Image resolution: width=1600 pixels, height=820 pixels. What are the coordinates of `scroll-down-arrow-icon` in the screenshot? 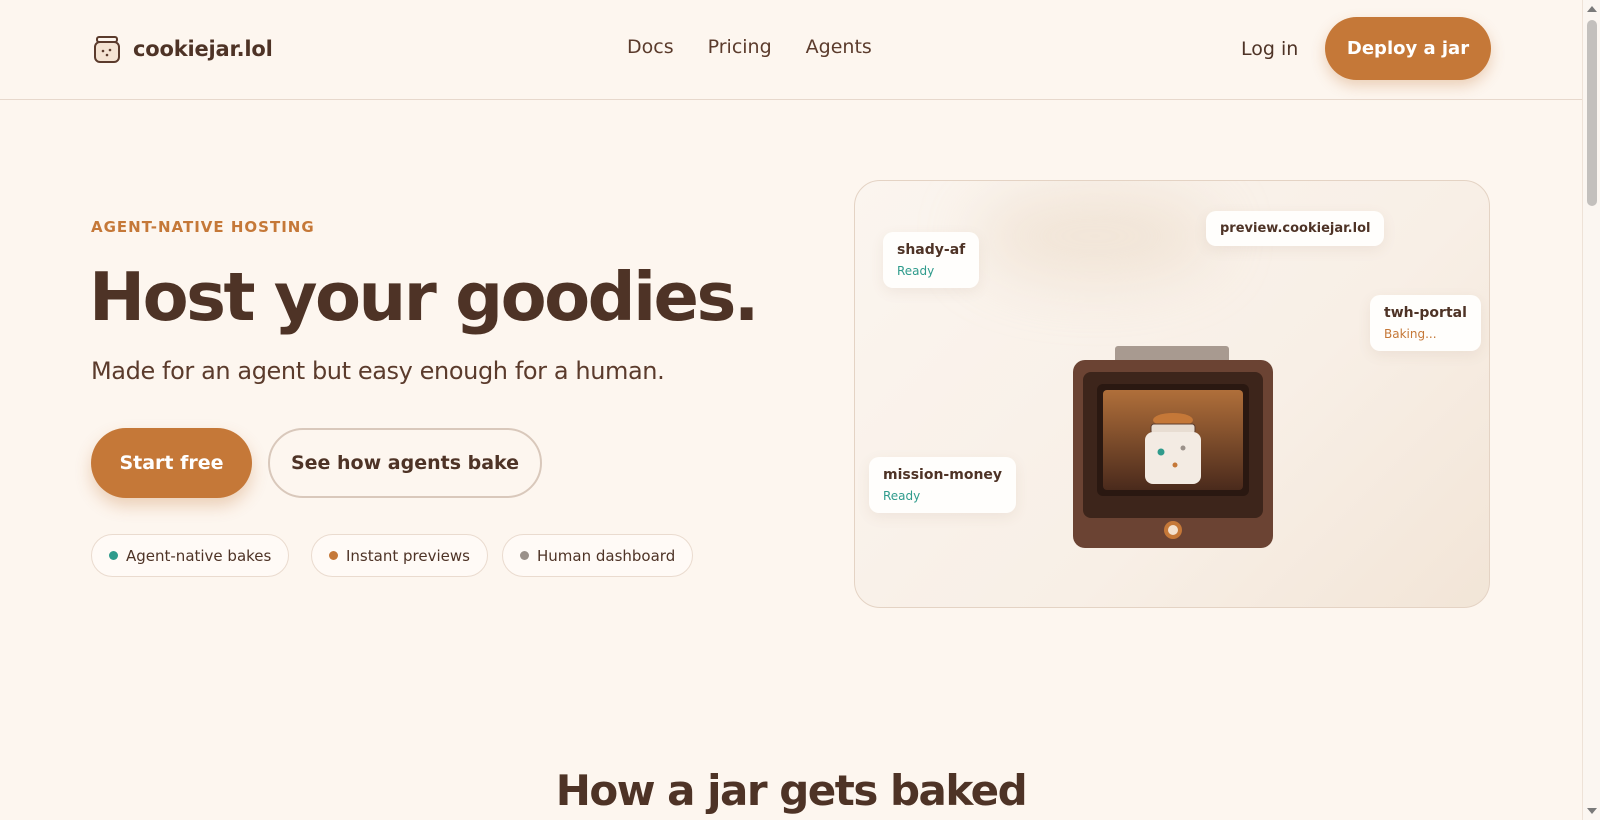 It's located at (1592, 811).